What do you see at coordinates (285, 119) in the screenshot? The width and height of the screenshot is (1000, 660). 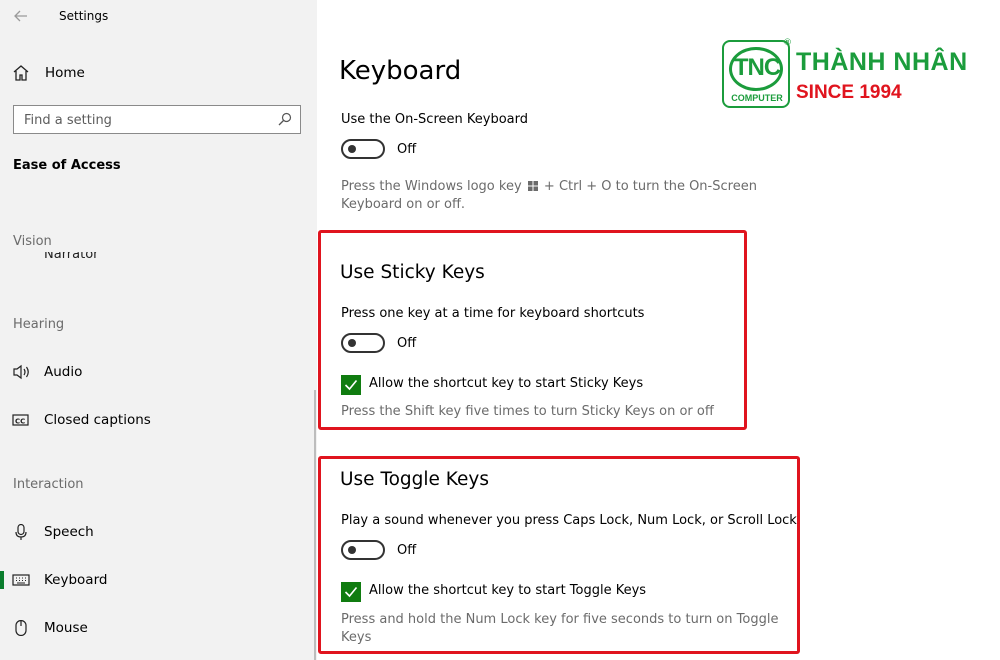 I see `search-icon` at bounding box center [285, 119].